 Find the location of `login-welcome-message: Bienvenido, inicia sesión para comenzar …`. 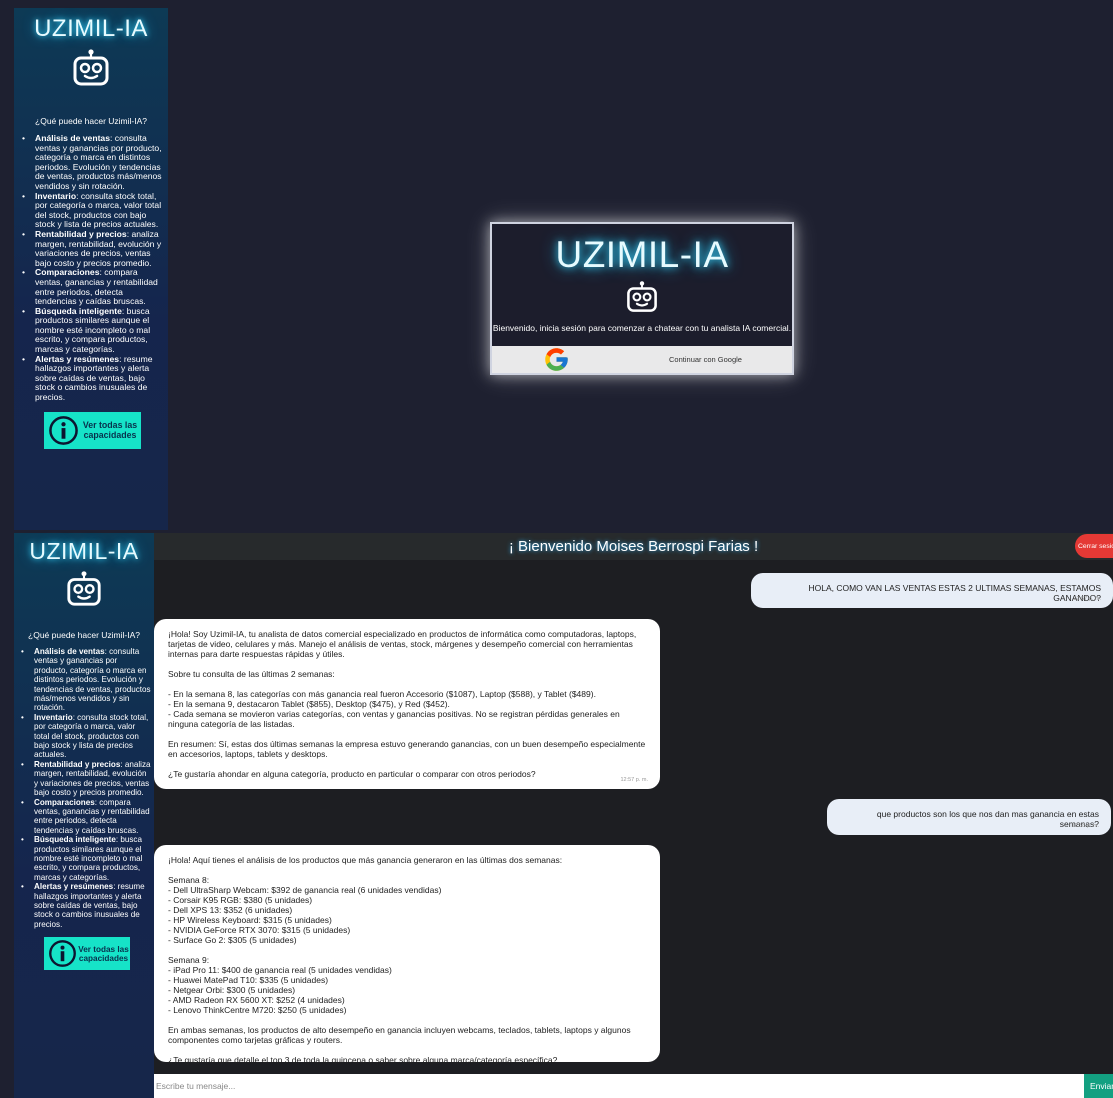

login-welcome-message: Bienvenido, inicia sesión para comenzar … is located at coordinates (642, 328).